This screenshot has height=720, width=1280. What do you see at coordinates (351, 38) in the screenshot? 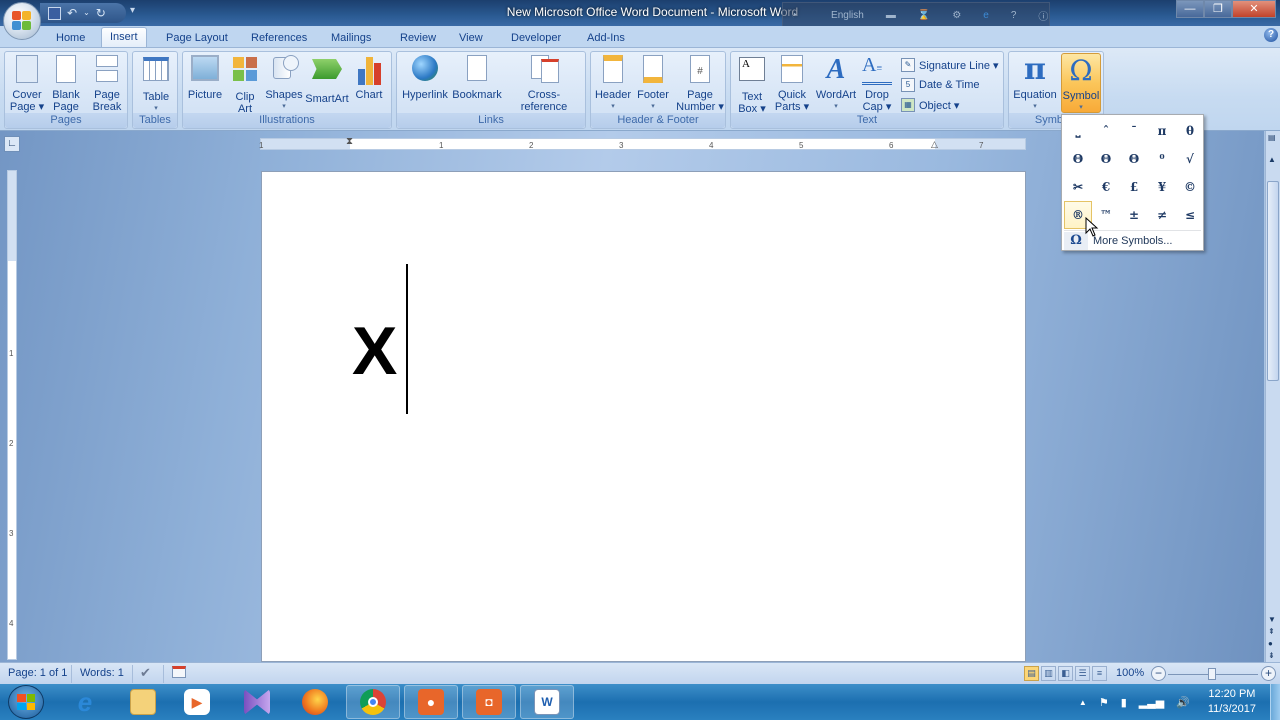
I see `tab-mailings: Mailings` at bounding box center [351, 38].